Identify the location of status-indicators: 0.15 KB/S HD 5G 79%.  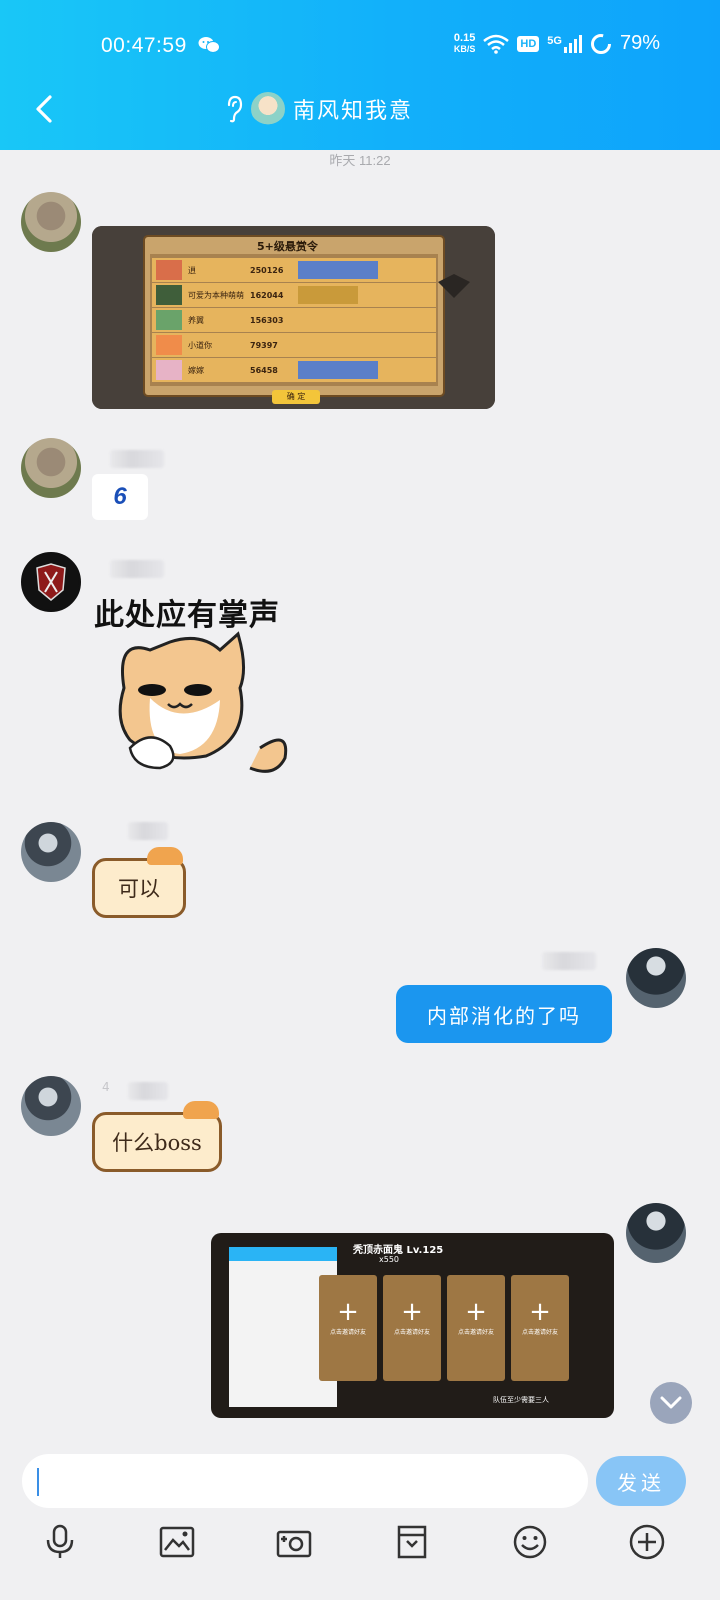
(557, 43).